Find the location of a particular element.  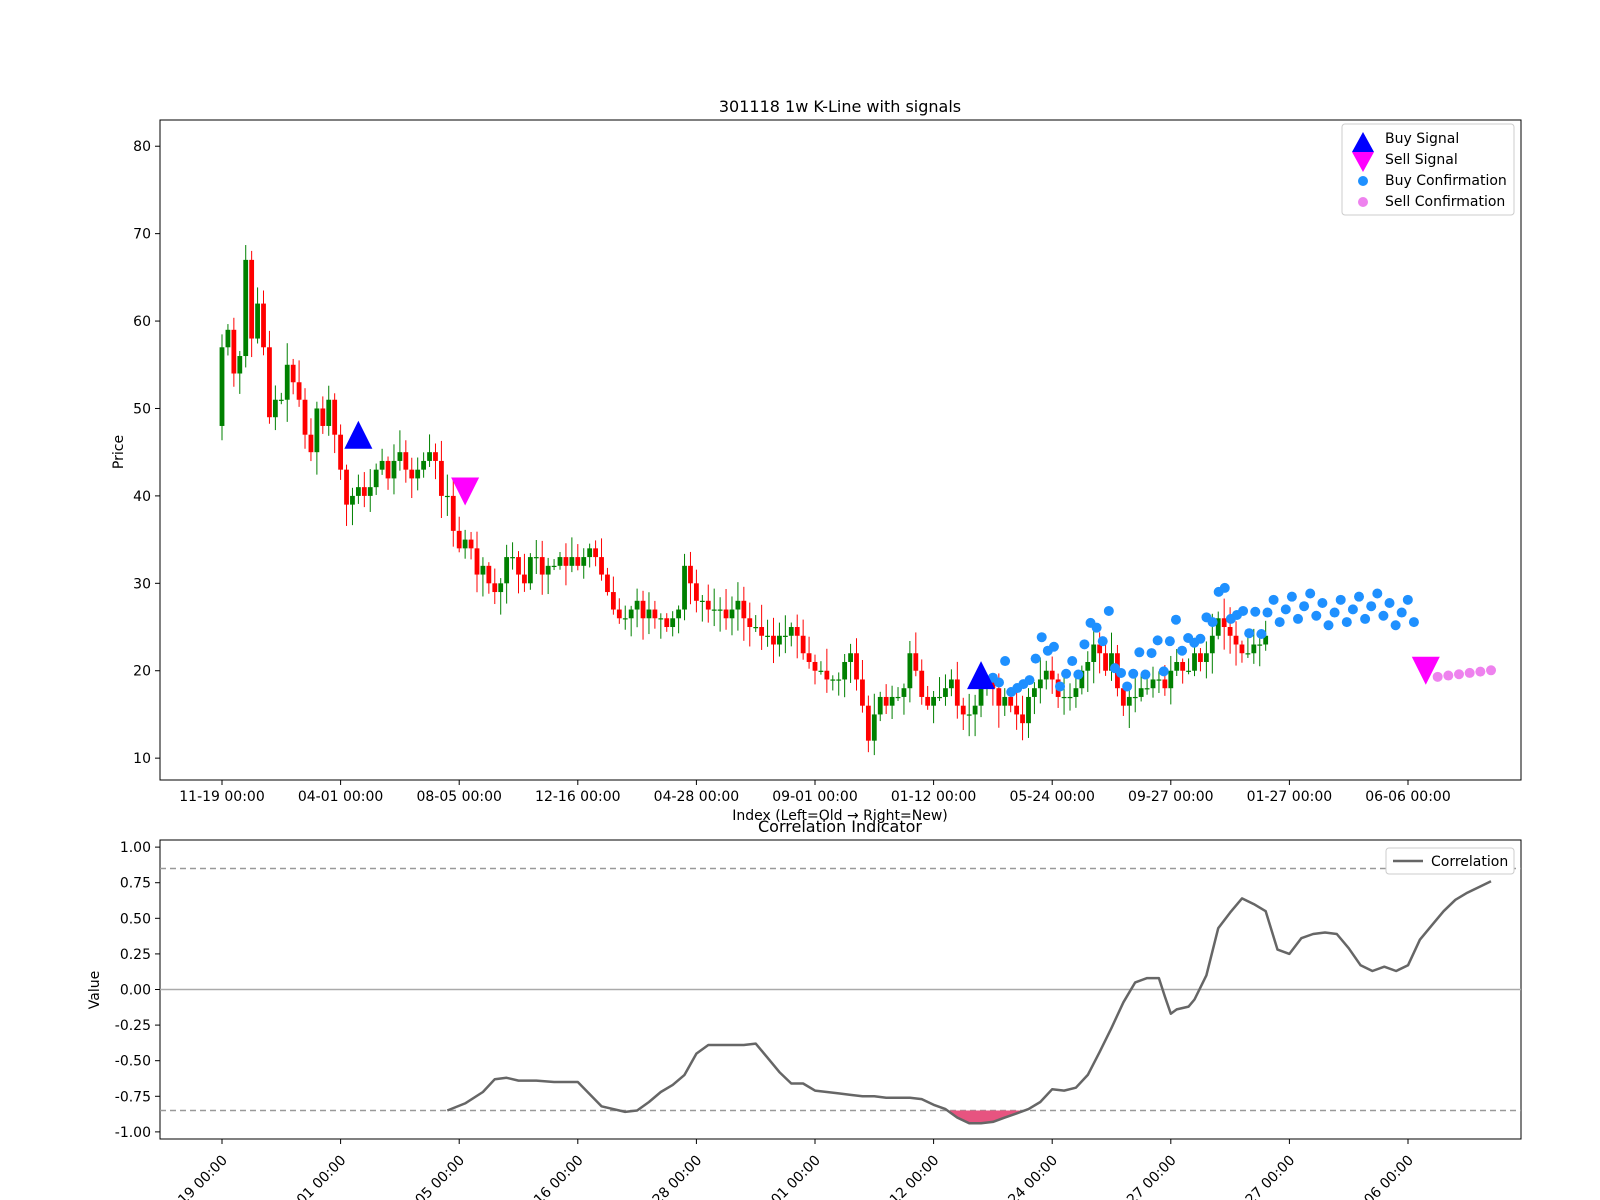

y-tick-label: 0.00 is located at coordinates (135, 991).